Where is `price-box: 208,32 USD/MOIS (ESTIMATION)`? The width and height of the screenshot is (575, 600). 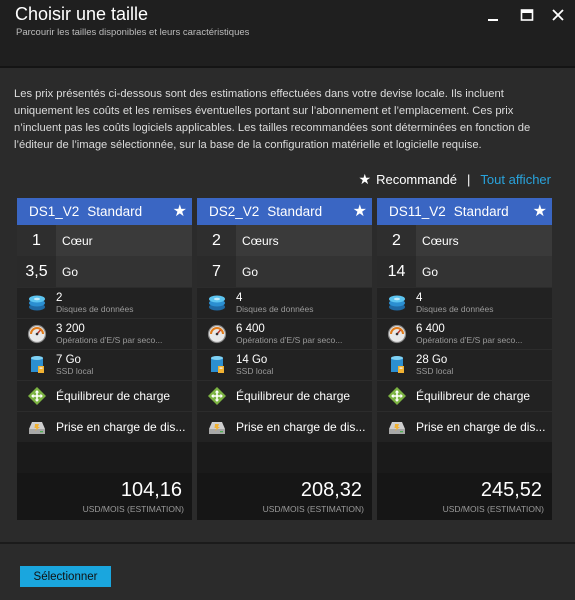
price-box: 208,32 USD/MOIS (ESTIMATION) is located at coordinates (284, 496).